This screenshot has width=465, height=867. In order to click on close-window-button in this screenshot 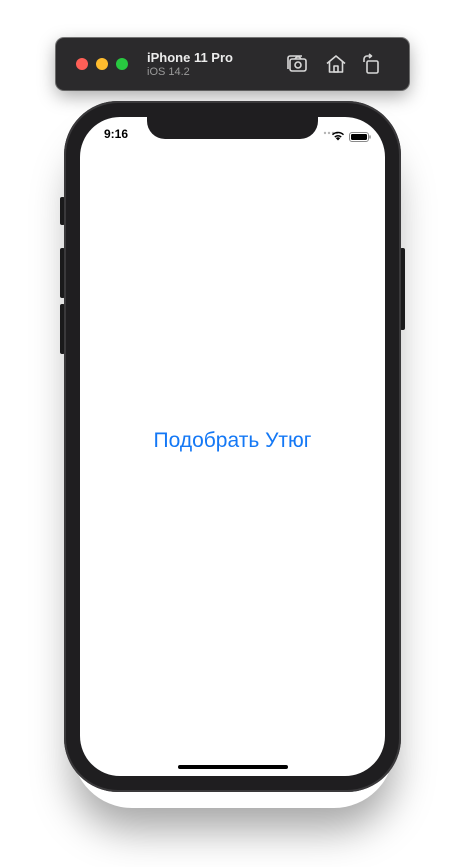, I will do `click(82, 64)`.